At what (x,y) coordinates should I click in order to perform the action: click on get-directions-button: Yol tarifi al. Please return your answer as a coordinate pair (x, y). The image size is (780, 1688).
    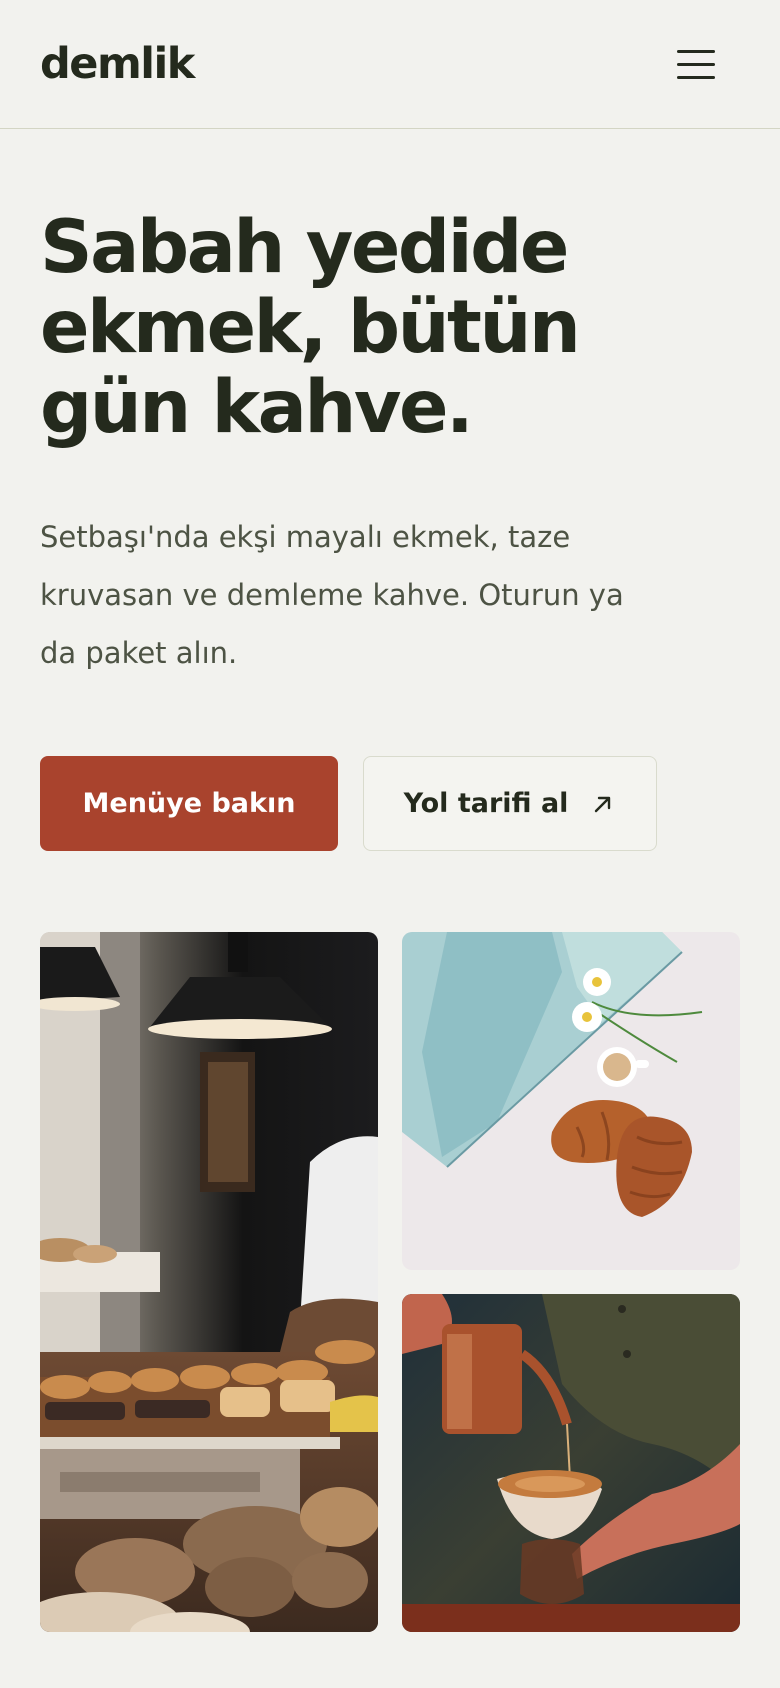
    Looking at the image, I should click on (510, 803).